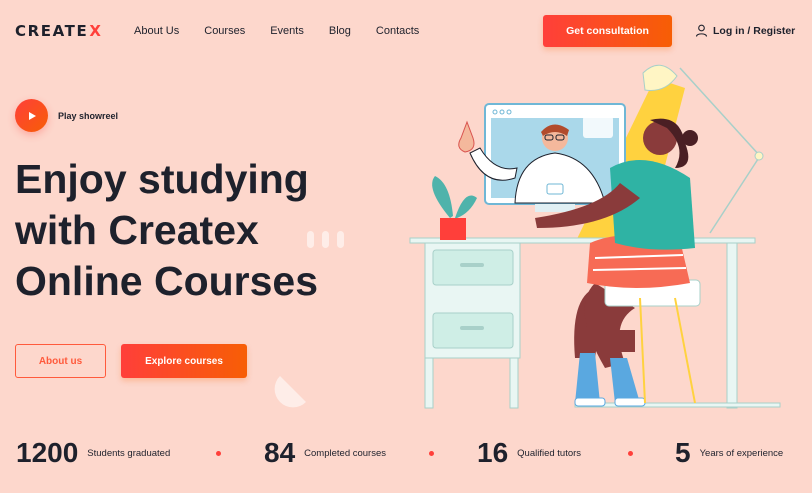  I want to click on decorative-half-circle, so click(290, 392).